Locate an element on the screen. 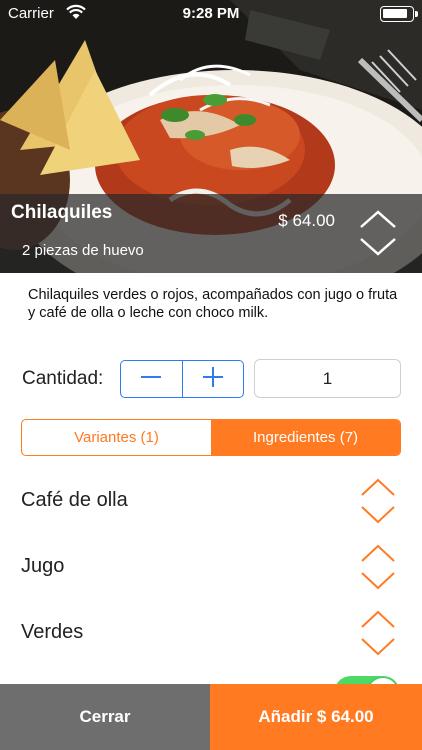 The width and height of the screenshot is (422, 750). clock-time: 9:28 PM is located at coordinates (211, 13).